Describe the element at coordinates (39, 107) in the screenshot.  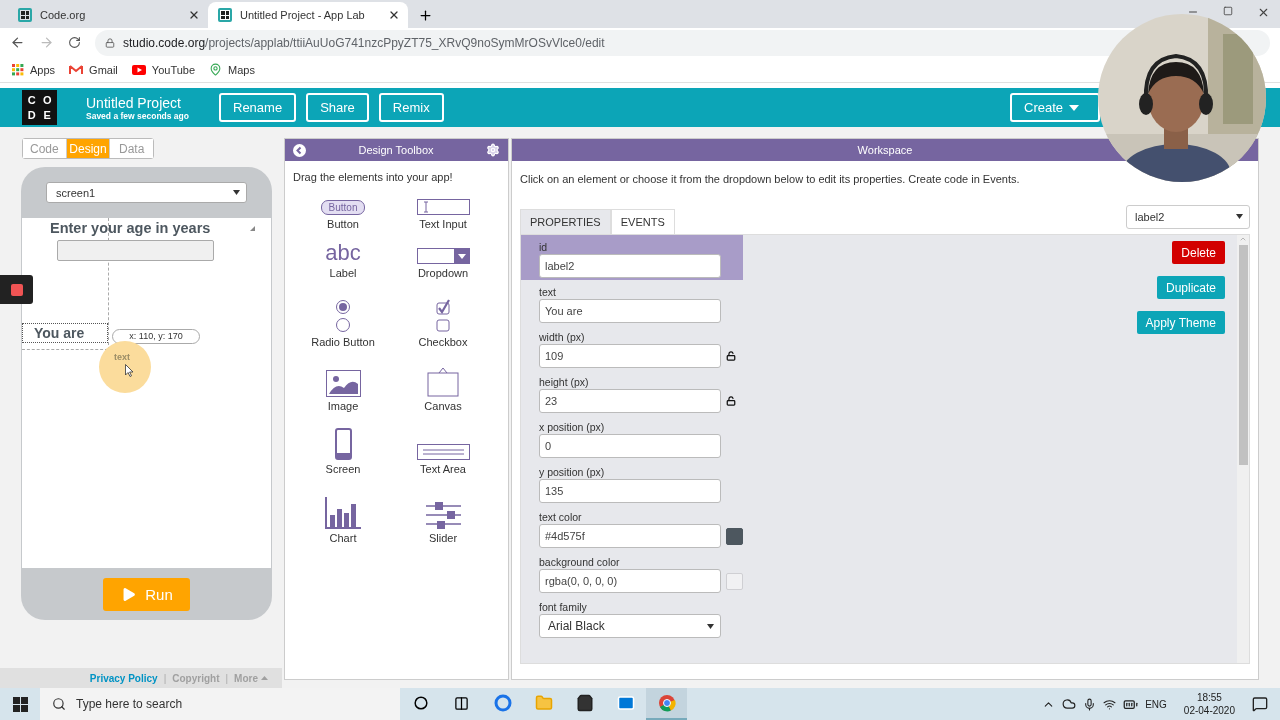
I see `logo: C O D E` at that location.